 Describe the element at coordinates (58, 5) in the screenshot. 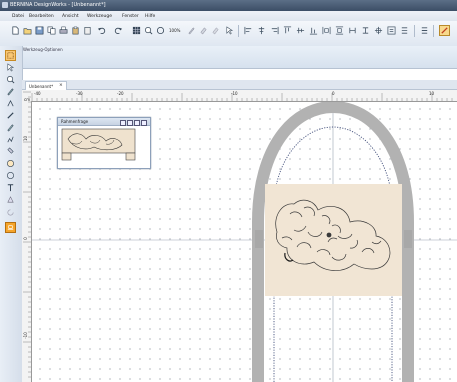

I see `window-title: BERNINA DesignWorks - [Unbenannt*]` at that location.